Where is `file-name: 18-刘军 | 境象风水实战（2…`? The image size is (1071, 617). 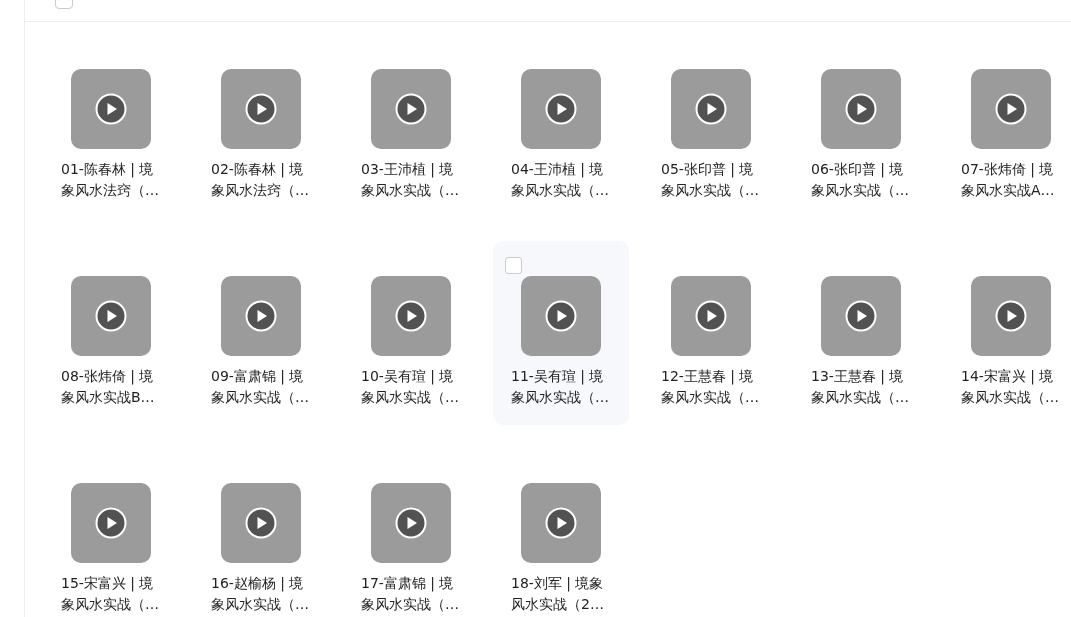 file-name: 18-刘军 | 境象风水实战（2… is located at coordinates (561, 594).